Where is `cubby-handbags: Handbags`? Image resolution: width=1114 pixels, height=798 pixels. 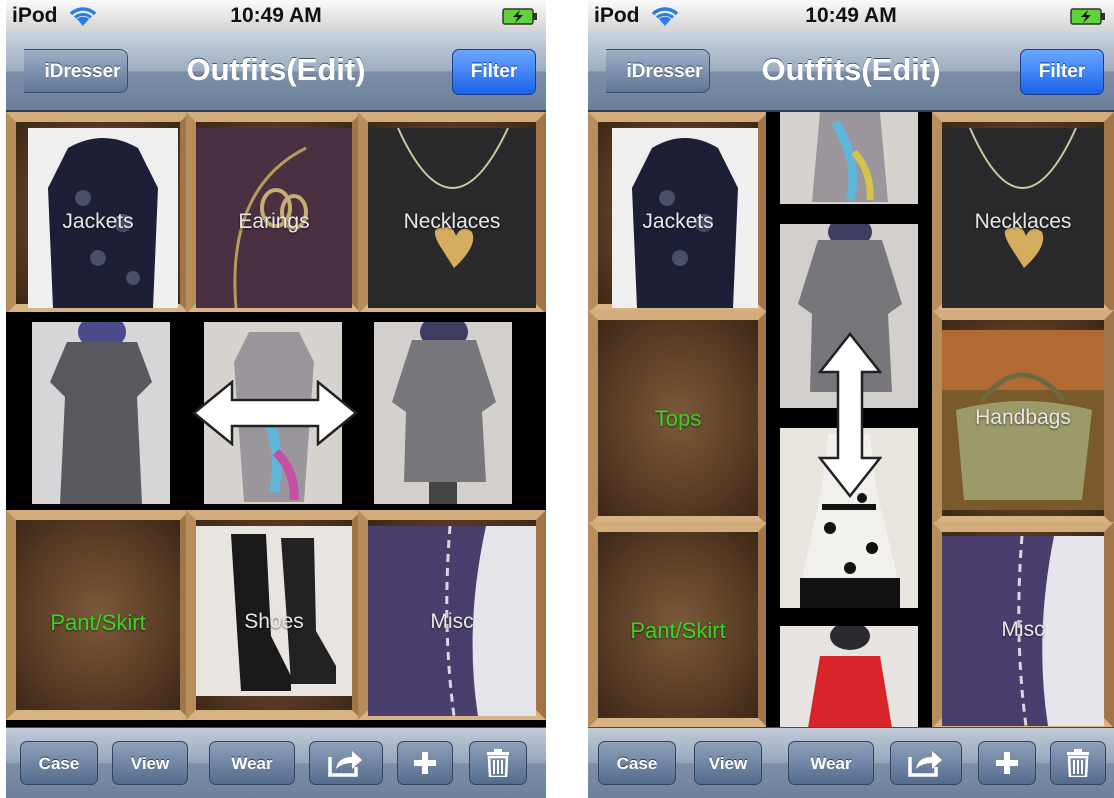
cubby-handbags: Handbags is located at coordinates (1023, 418).